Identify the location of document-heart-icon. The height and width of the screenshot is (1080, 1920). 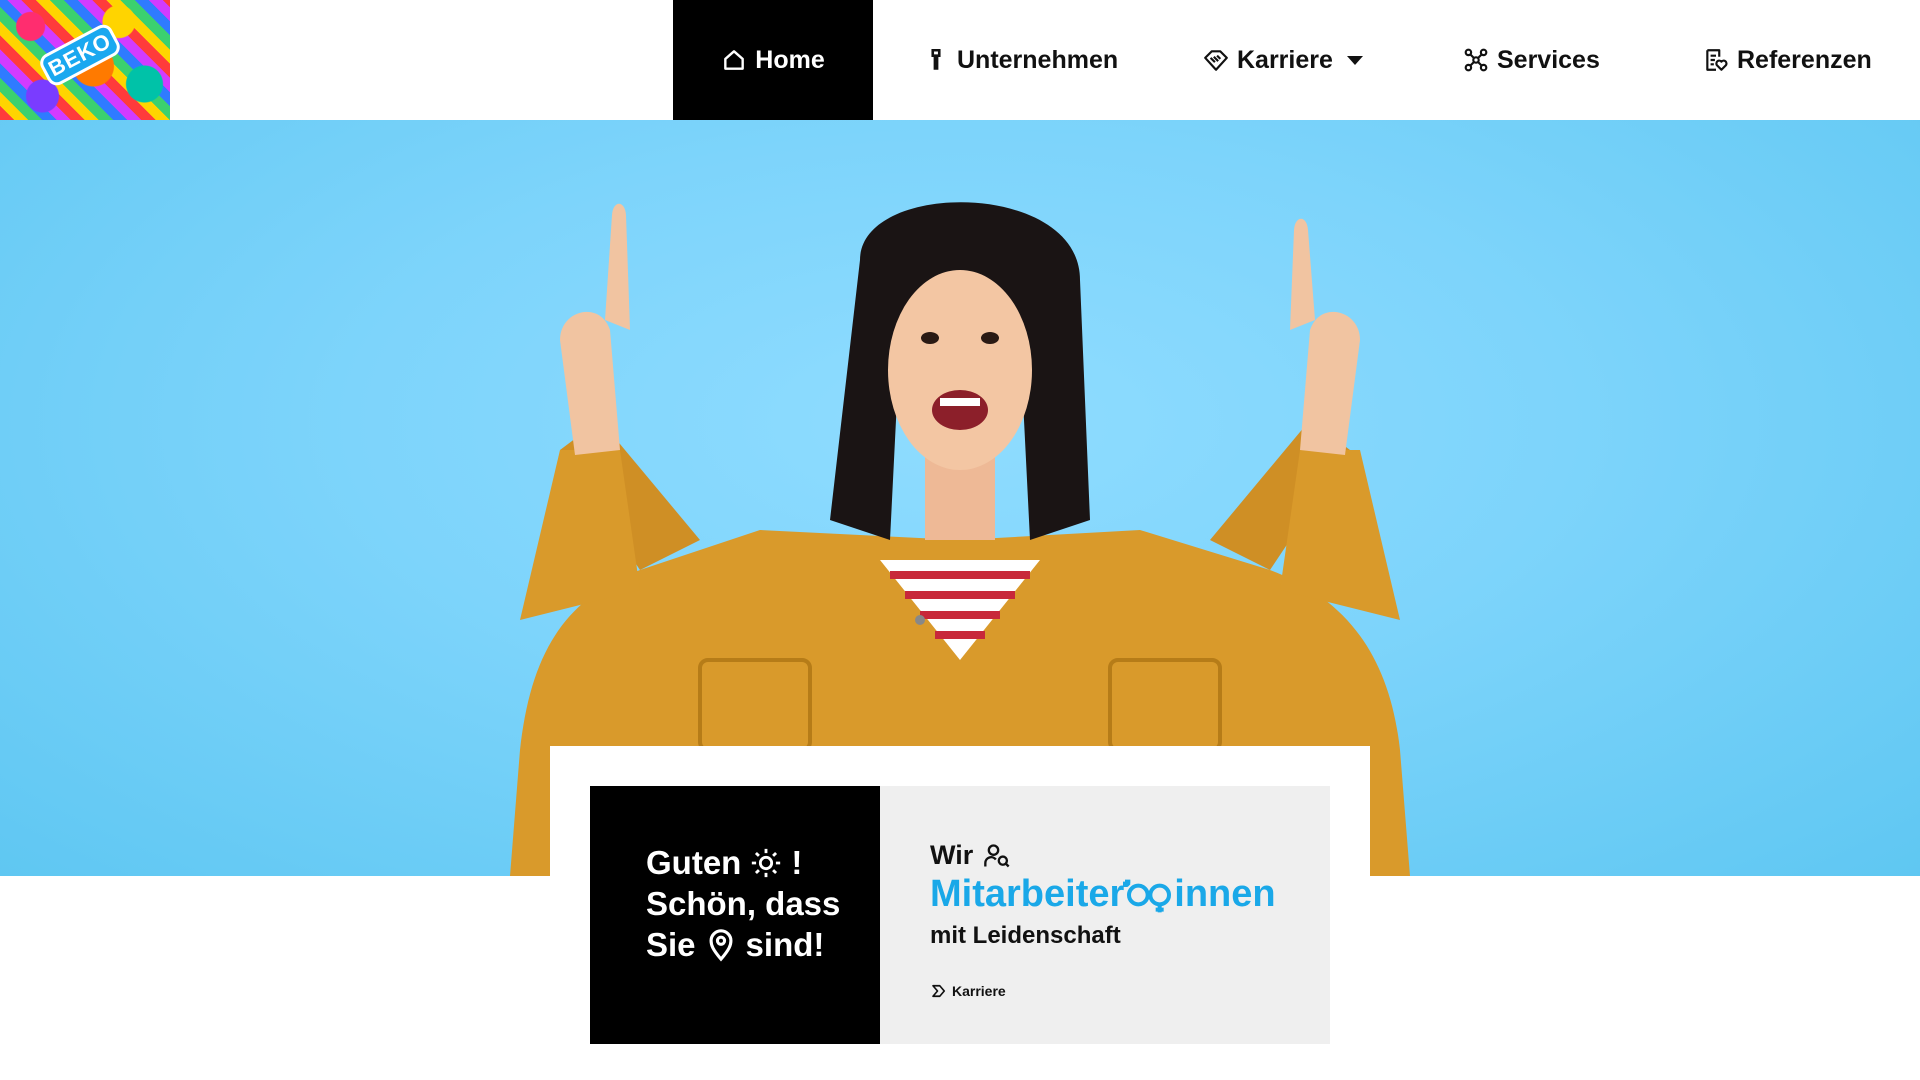
(1717, 60).